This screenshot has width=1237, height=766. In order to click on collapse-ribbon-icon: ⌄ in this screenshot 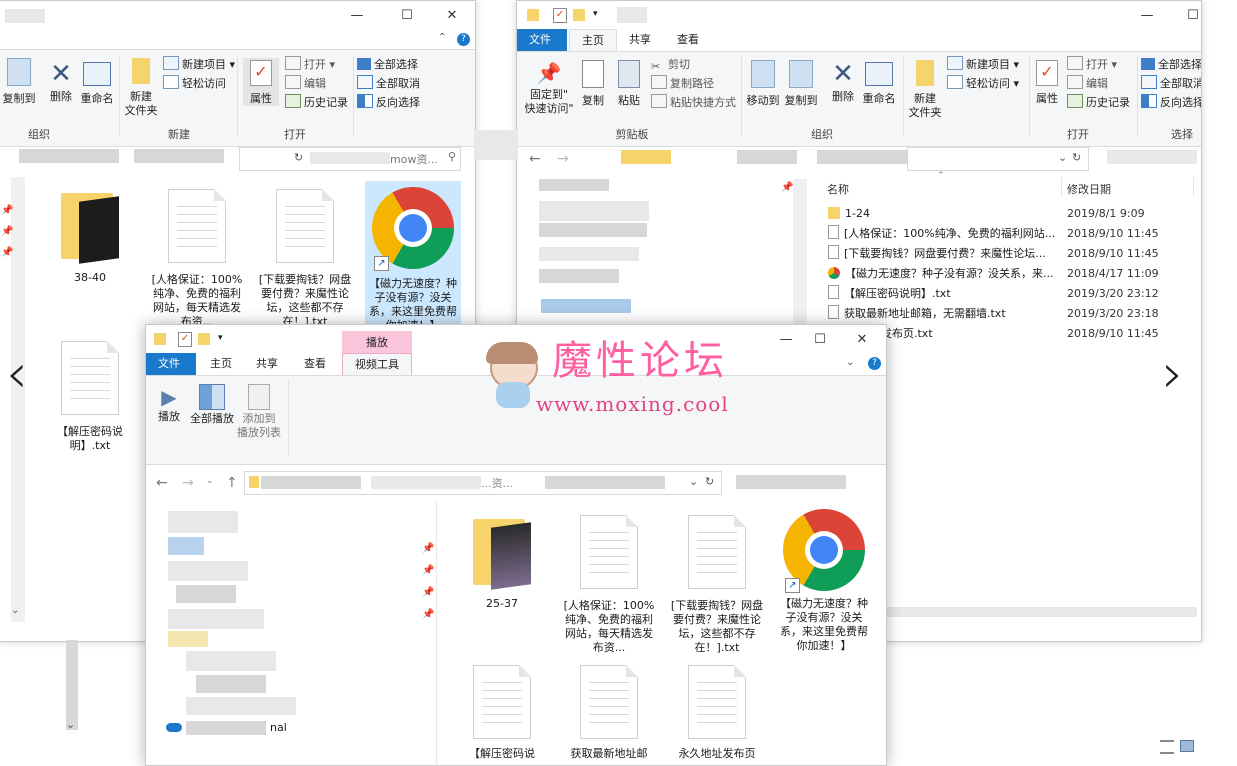, I will do `click(850, 362)`.